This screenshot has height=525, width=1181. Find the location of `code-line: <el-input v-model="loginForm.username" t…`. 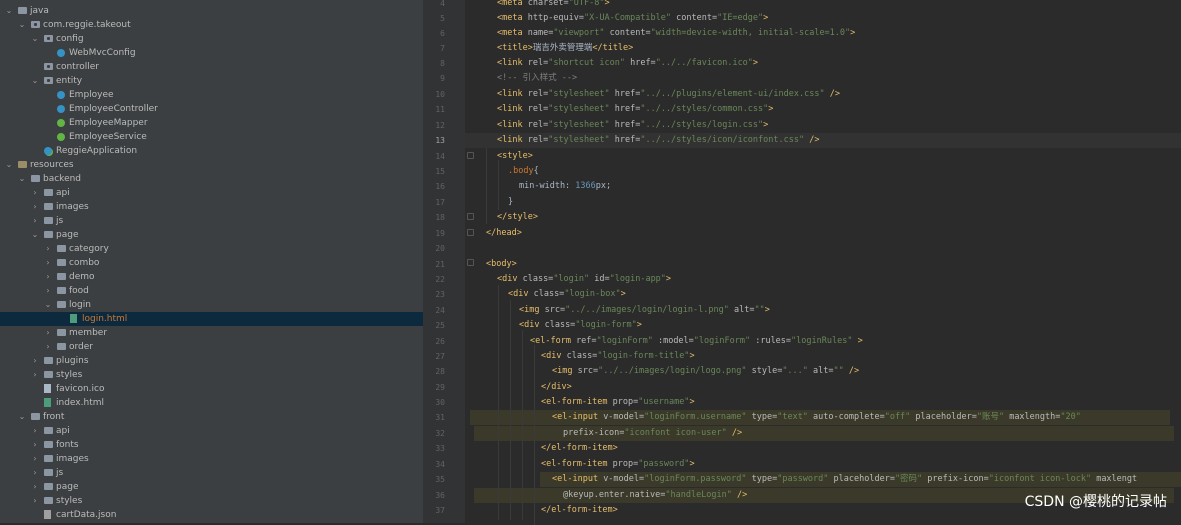

code-line: <el-input v-model="loginForm.username" t… is located at coordinates (816, 417).